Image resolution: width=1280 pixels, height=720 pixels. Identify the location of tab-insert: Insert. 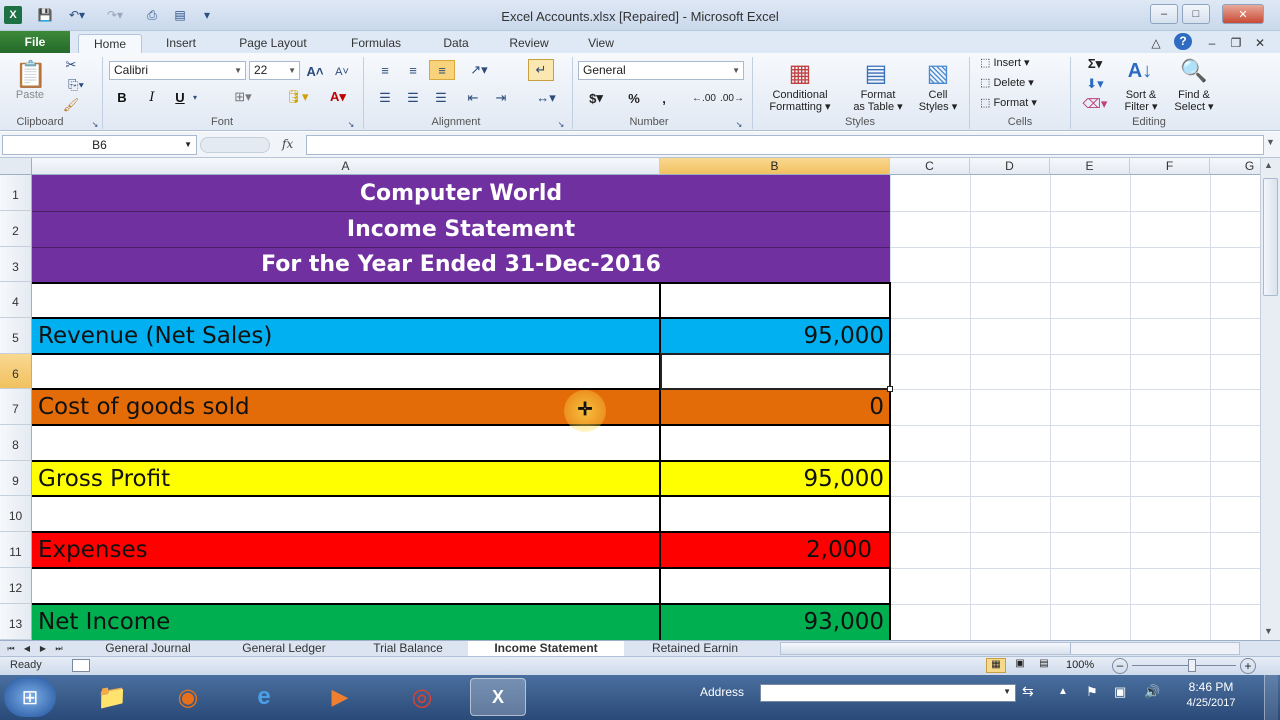
(181, 43).